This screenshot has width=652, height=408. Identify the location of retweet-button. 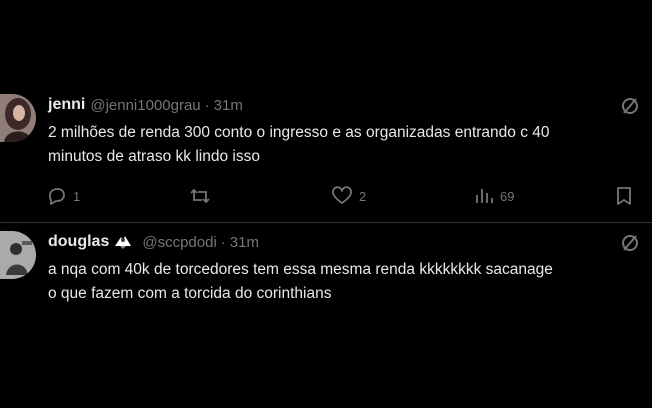
(203, 196).